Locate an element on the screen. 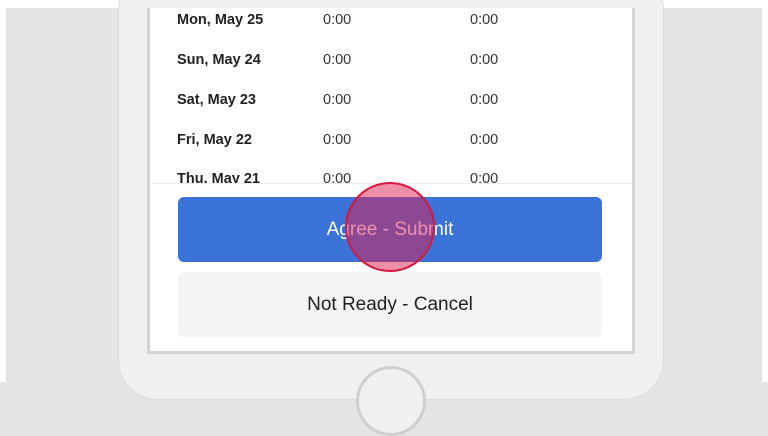  timesheet-row: Sun, May 24 0:00 0:00 is located at coordinates (397, 64).